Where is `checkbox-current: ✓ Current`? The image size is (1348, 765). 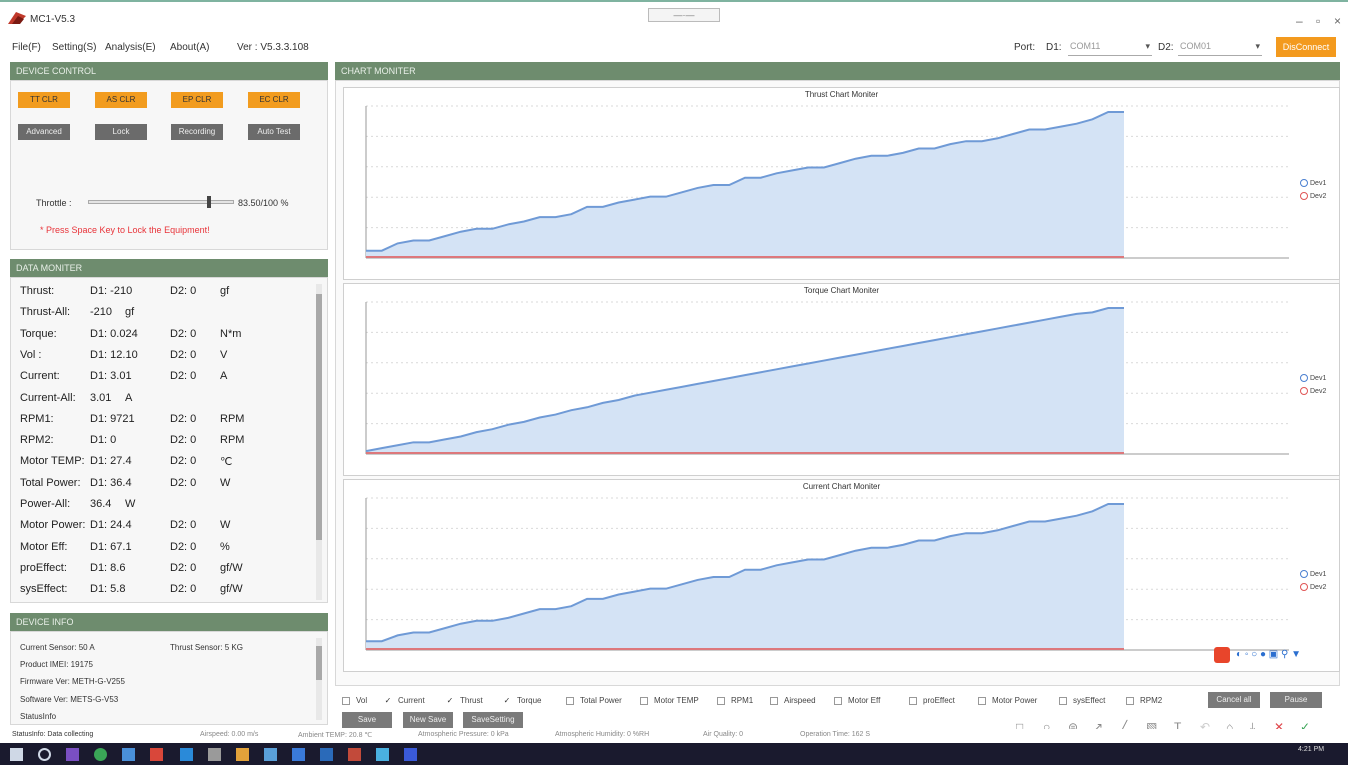 checkbox-current: ✓ Current is located at coordinates (404, 700).